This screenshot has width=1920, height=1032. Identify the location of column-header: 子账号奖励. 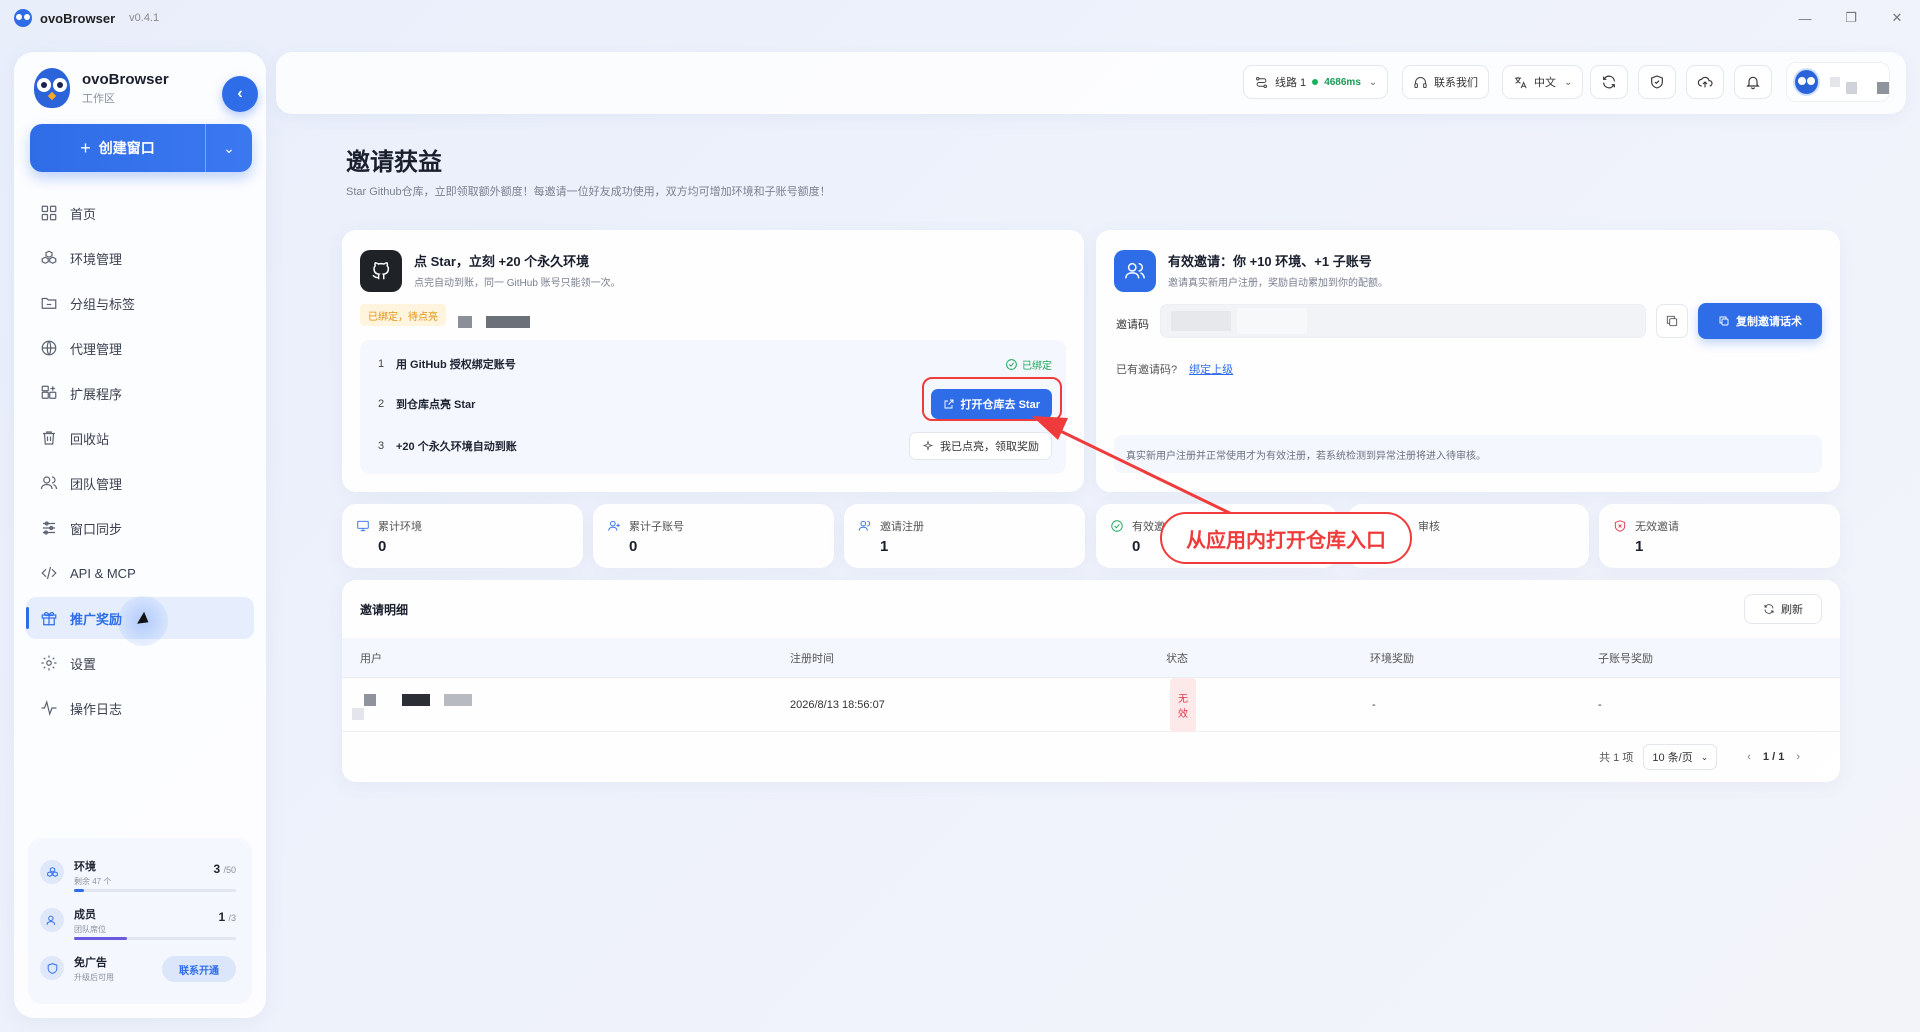
(1625, 659).